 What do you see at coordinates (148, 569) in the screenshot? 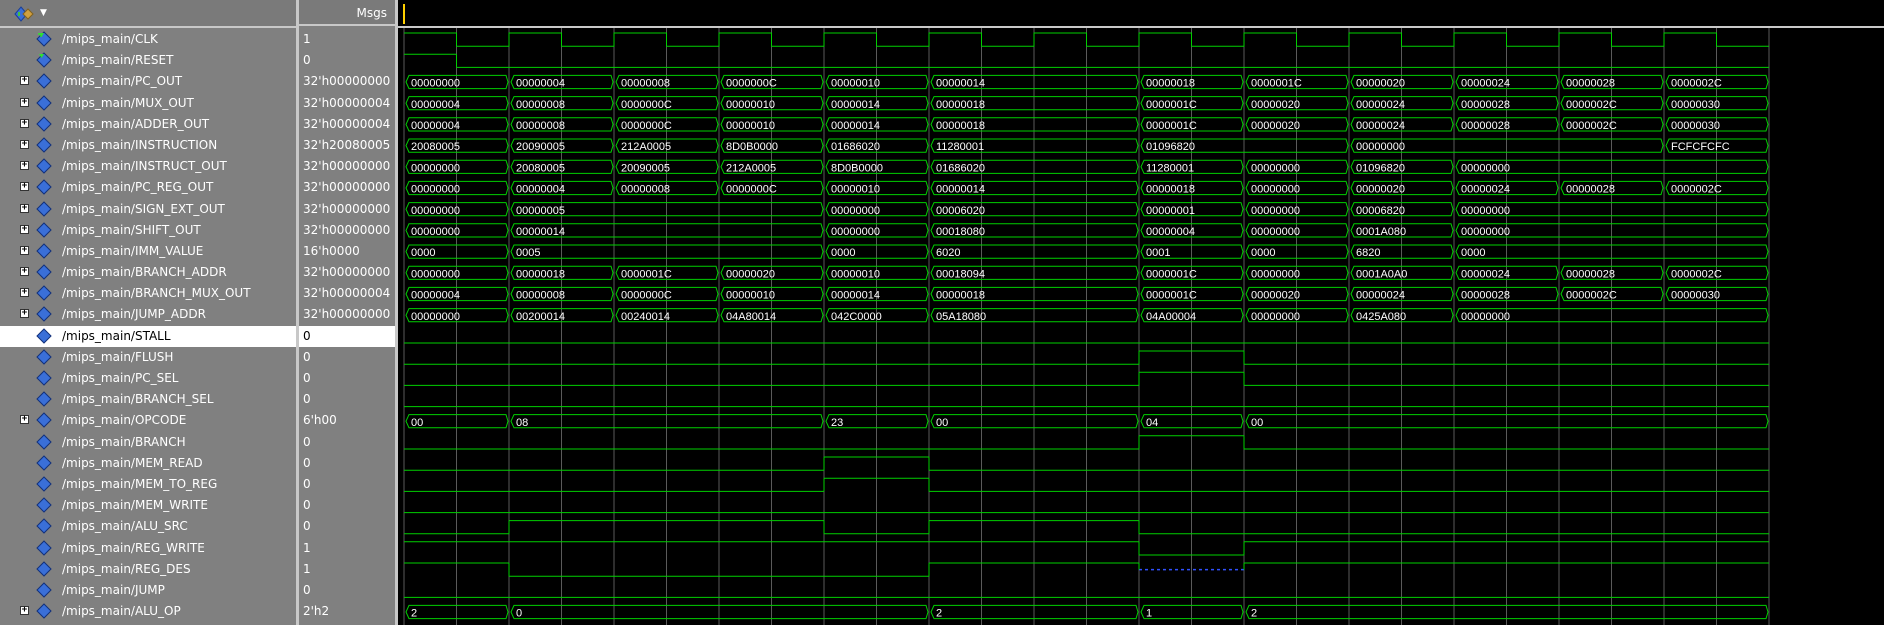
I see `signal-row-reg-des: /mips_main/REG_DES` at bounding box center [148, 569].